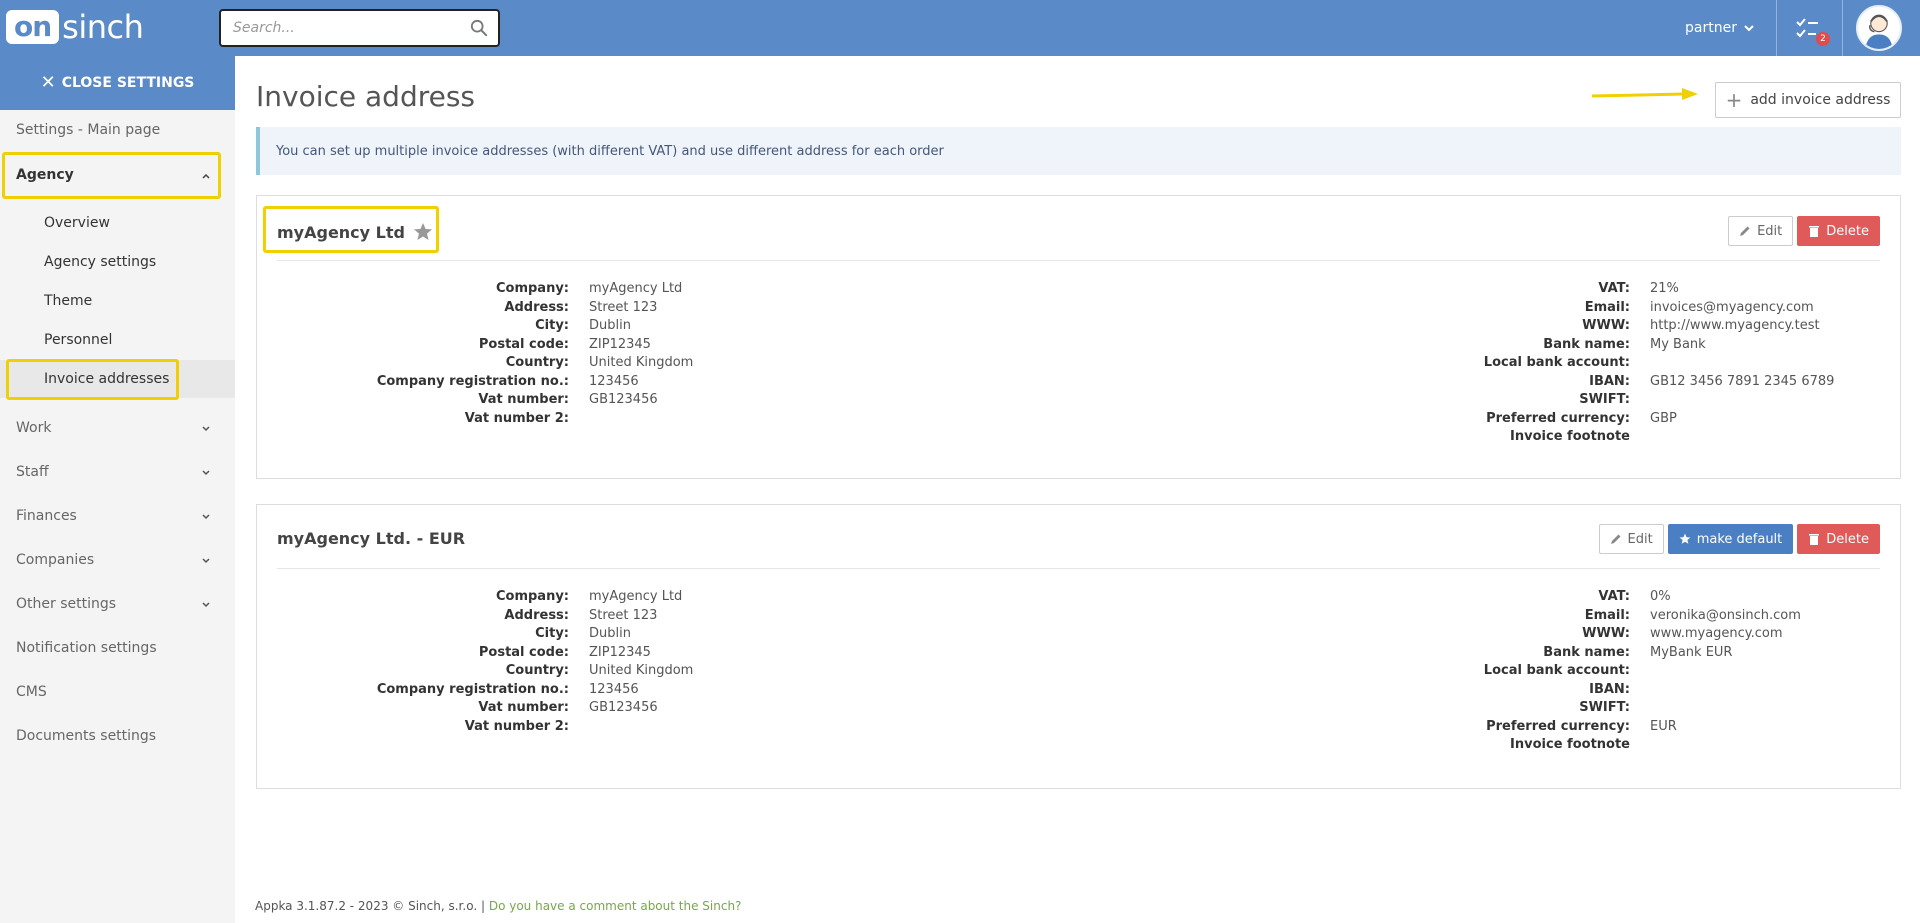  Describe the element at coordinates (117, 736) in the screenshot. I see `sidebar-item-documents-settings: Documents settings` at that location.